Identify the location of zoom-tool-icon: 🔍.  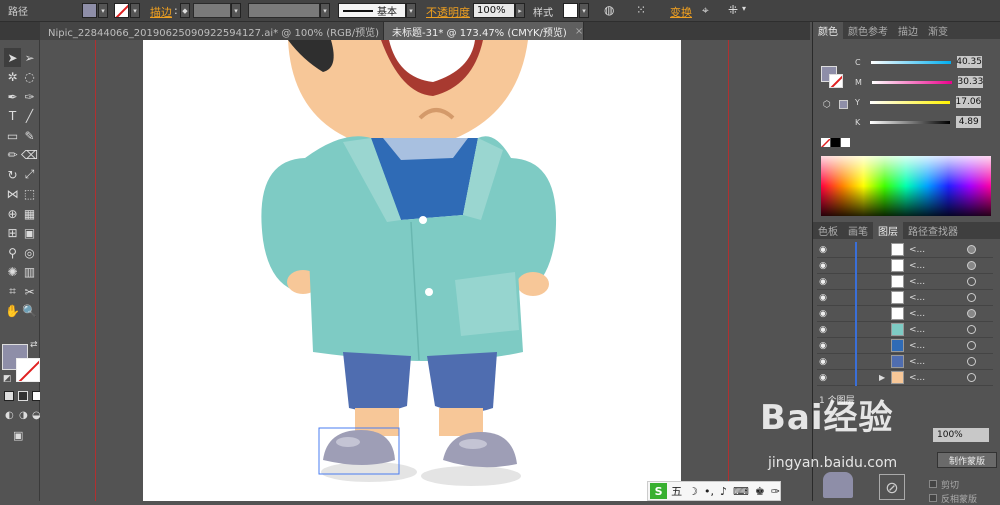
(29, 311).